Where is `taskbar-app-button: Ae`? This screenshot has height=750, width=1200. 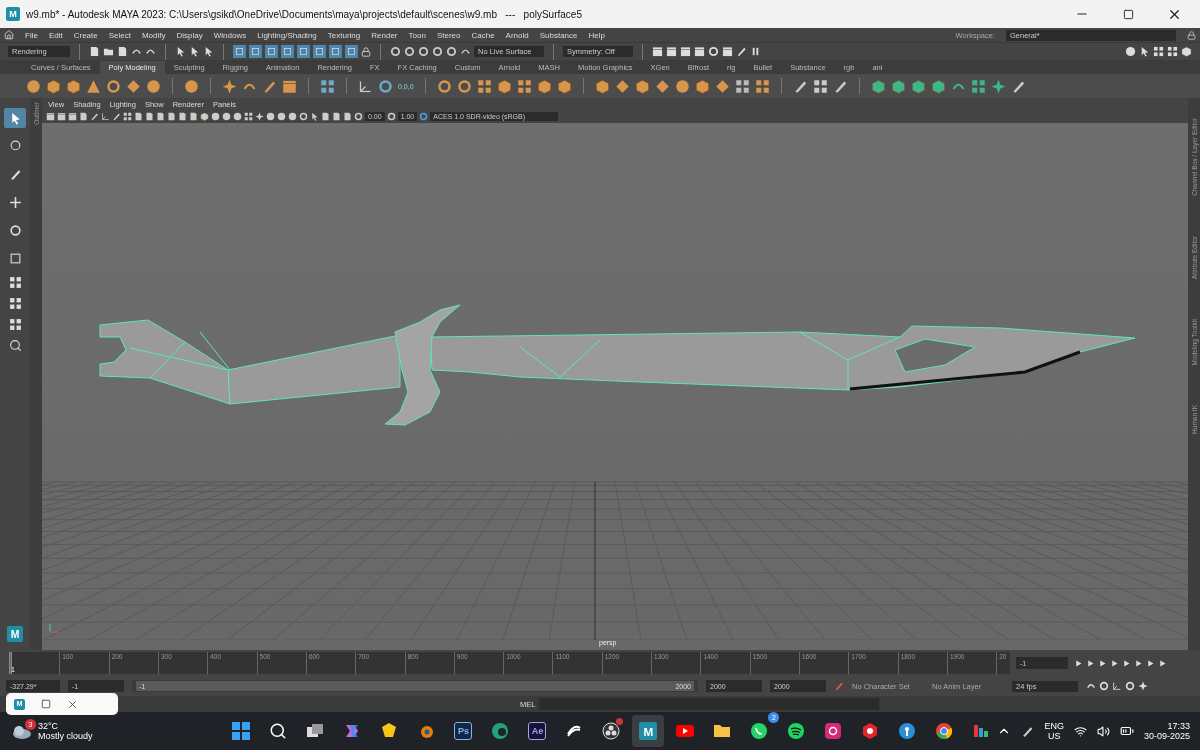
taskbar-app-button: Ae is located at coordinates (537, 731).